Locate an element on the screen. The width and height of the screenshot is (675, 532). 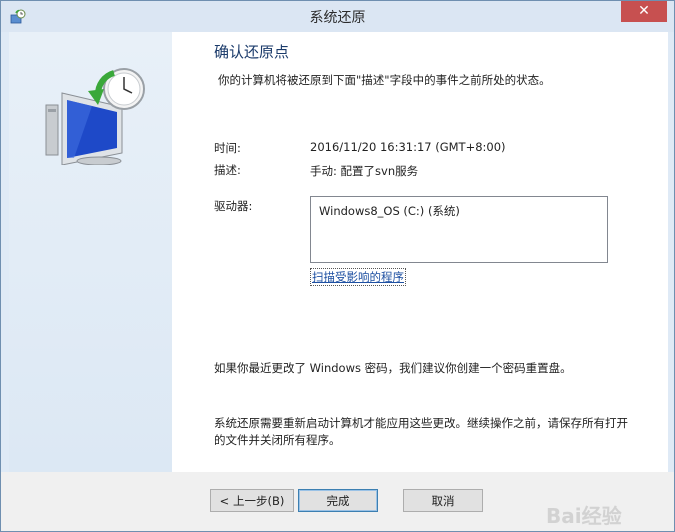
page-title: 确认还原点 is located at coordinates (252, 52).